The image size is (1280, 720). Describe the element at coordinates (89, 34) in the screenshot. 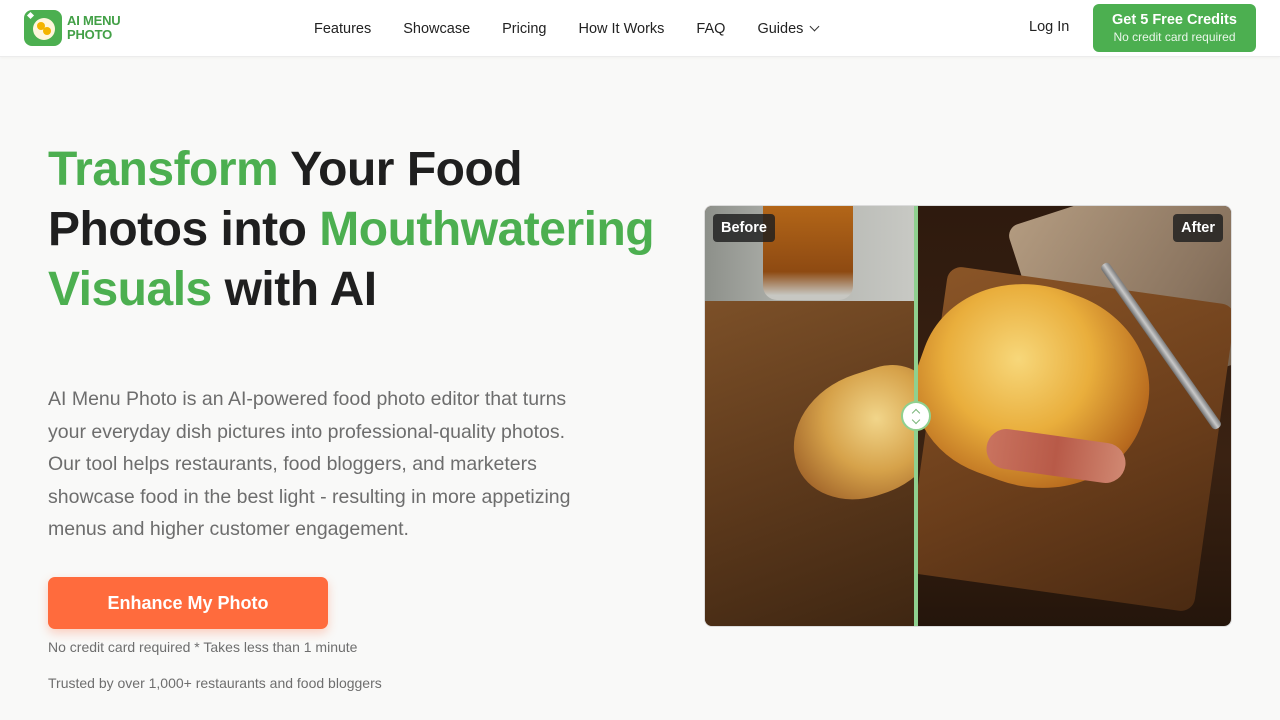

I see `logo-line-2: PHOTO` at that location.